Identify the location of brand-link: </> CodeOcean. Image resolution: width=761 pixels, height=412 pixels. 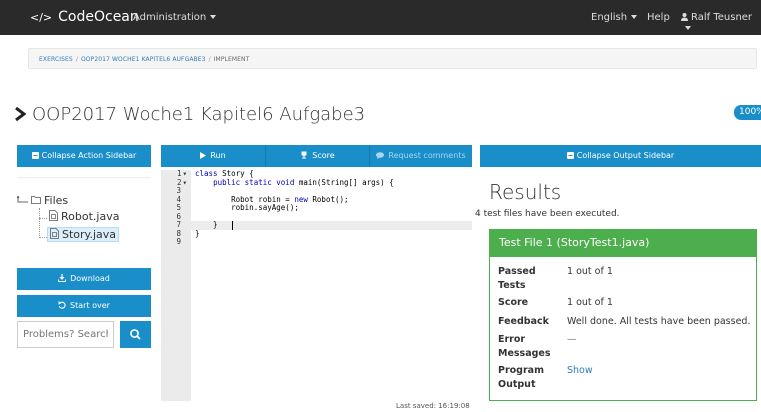
(84, 17).